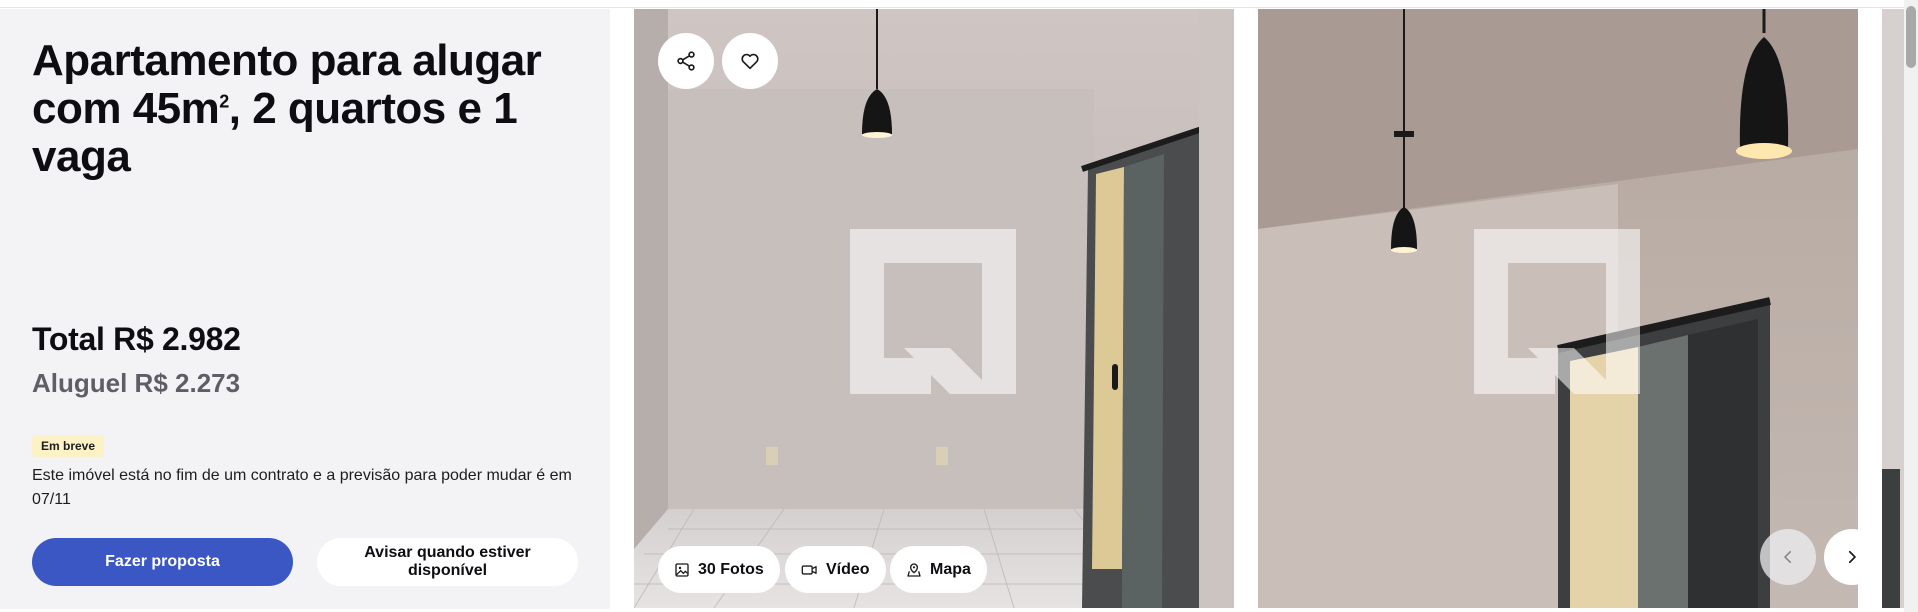 The height and width of the screenshot is (612, 1918). I want to click on gallery-prev-button, so click(1788, 557).